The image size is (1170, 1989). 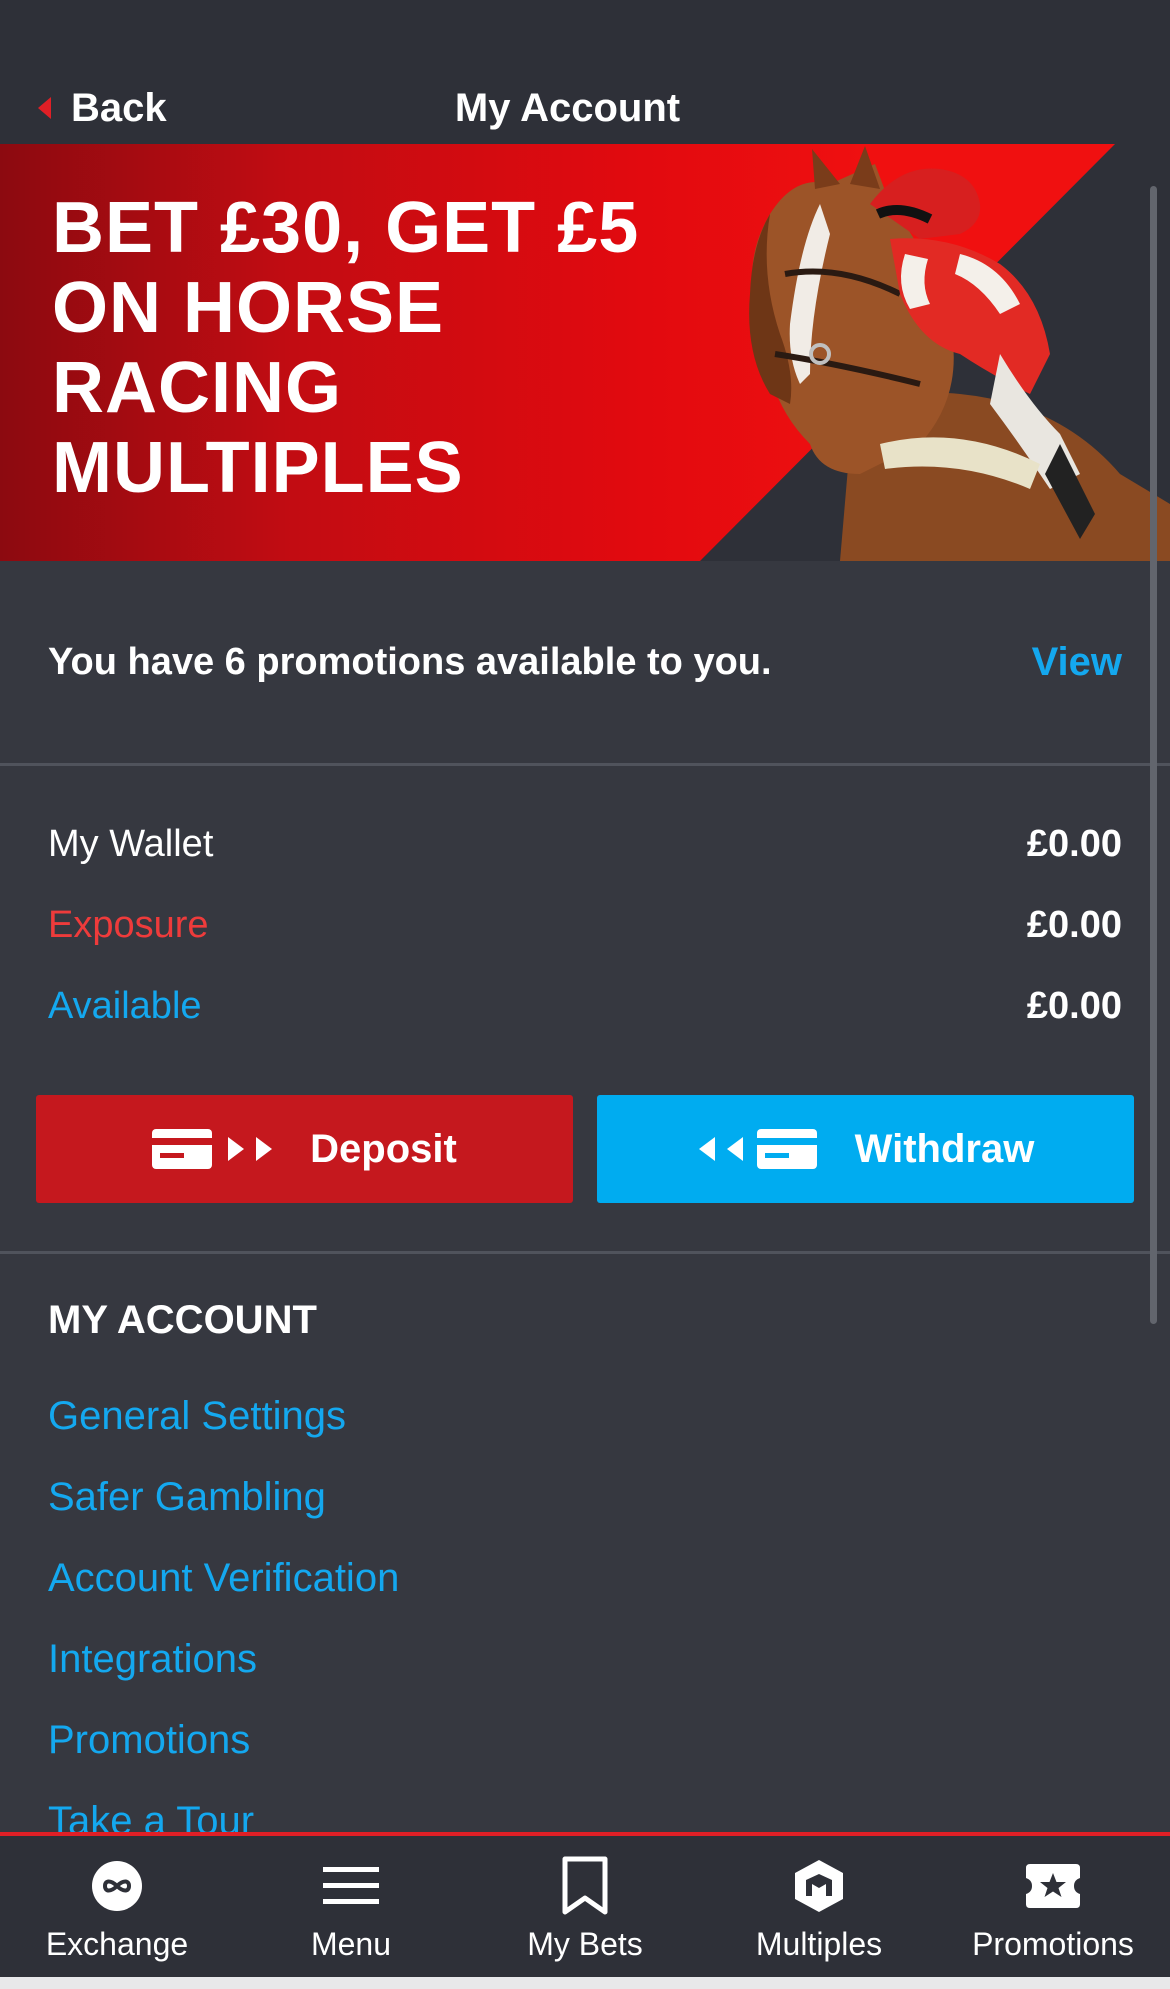 What do you see at coordinates (1153, 755) in the screenshot?
I see `scrollbar` at bounding box center [1153, 755].